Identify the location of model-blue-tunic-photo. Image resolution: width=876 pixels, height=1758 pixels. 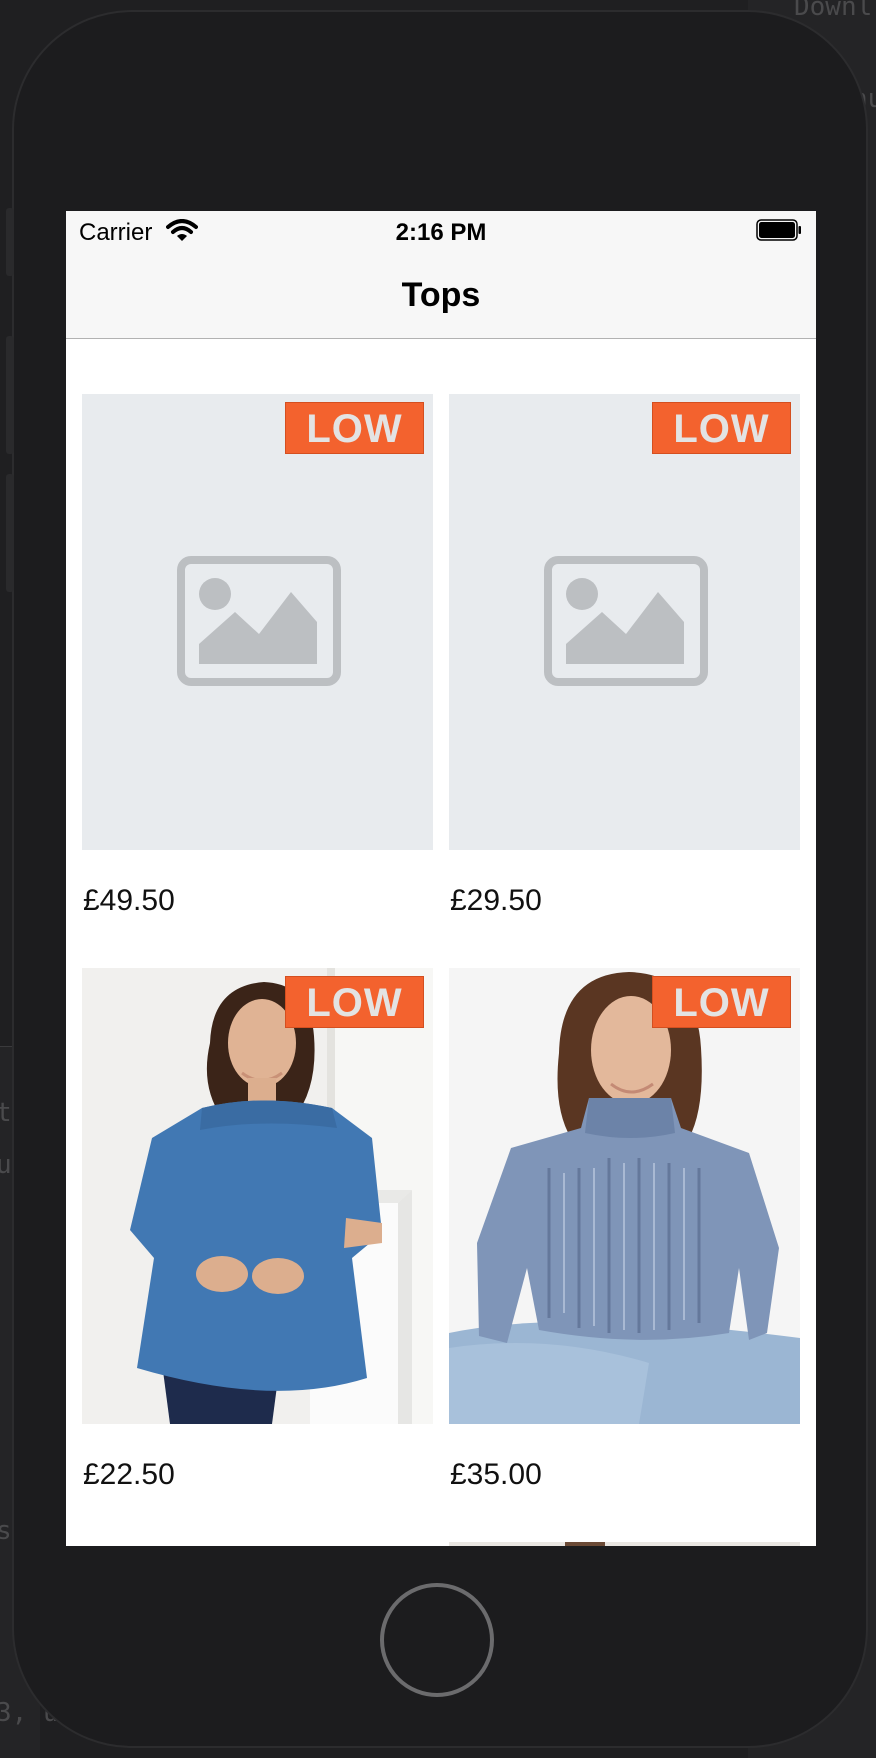
(257, 1196).